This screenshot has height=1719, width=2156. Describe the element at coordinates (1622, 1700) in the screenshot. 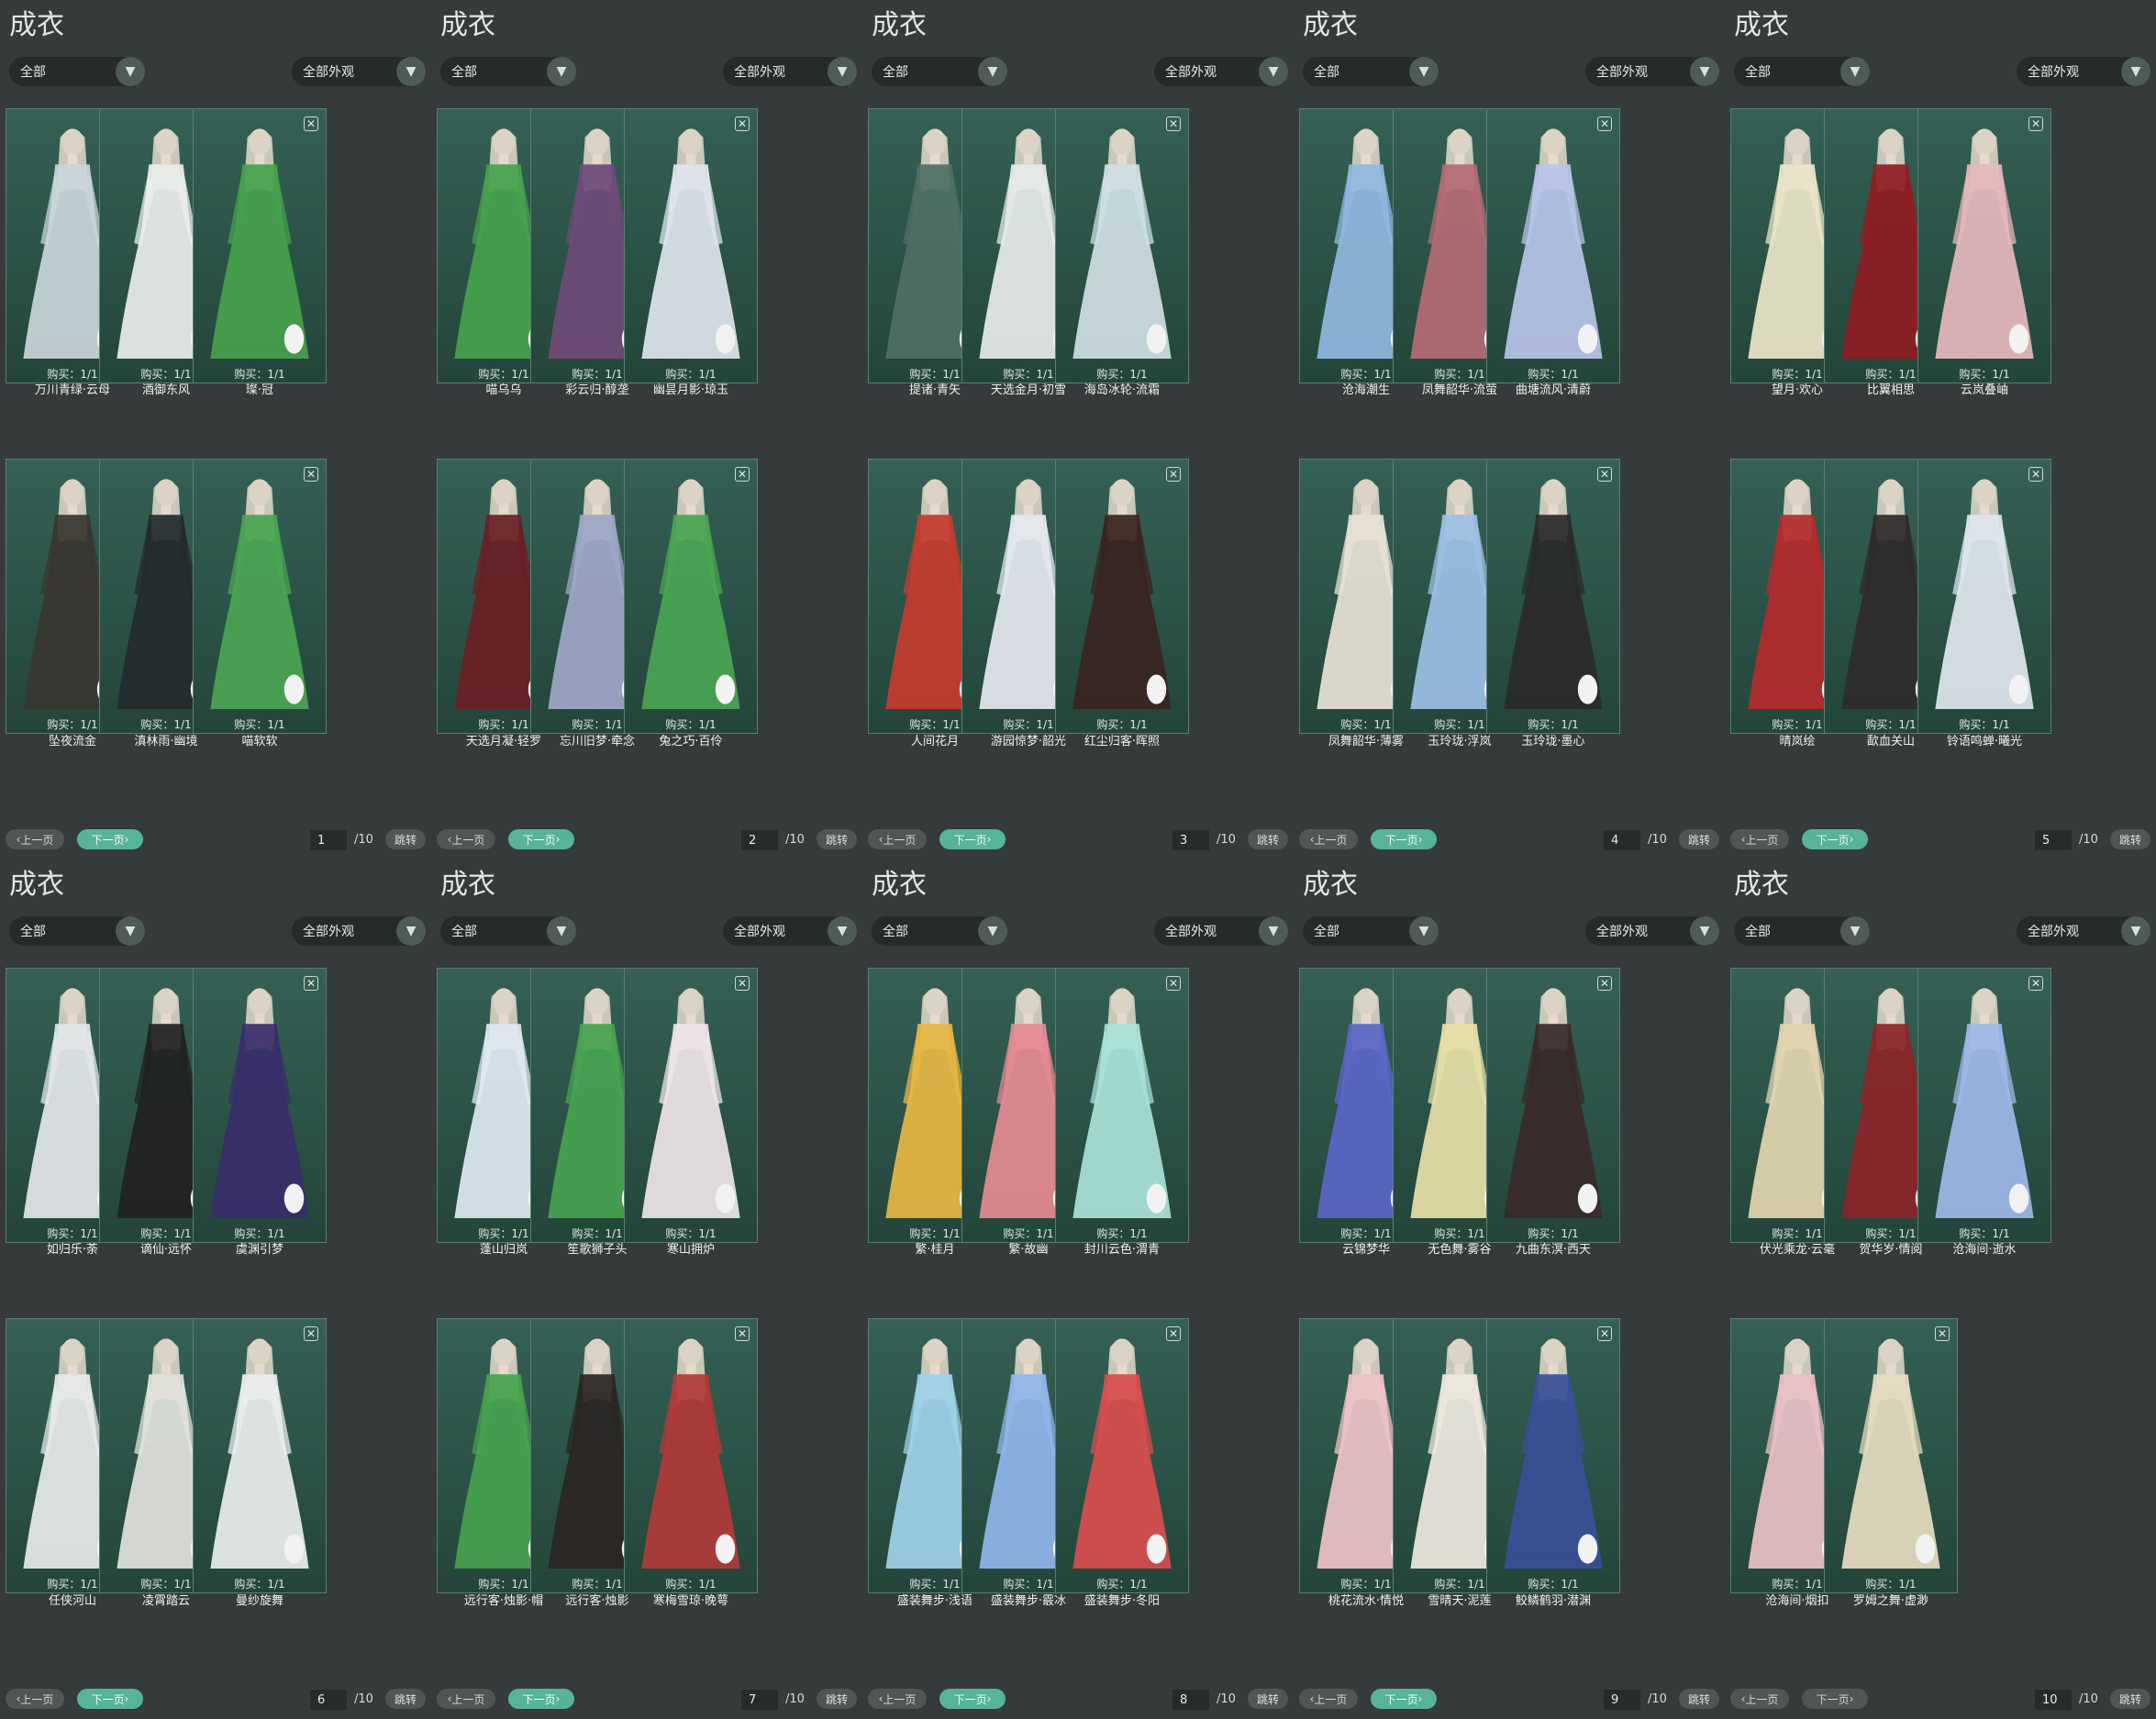

I see `page-number-input: 9` at that location.